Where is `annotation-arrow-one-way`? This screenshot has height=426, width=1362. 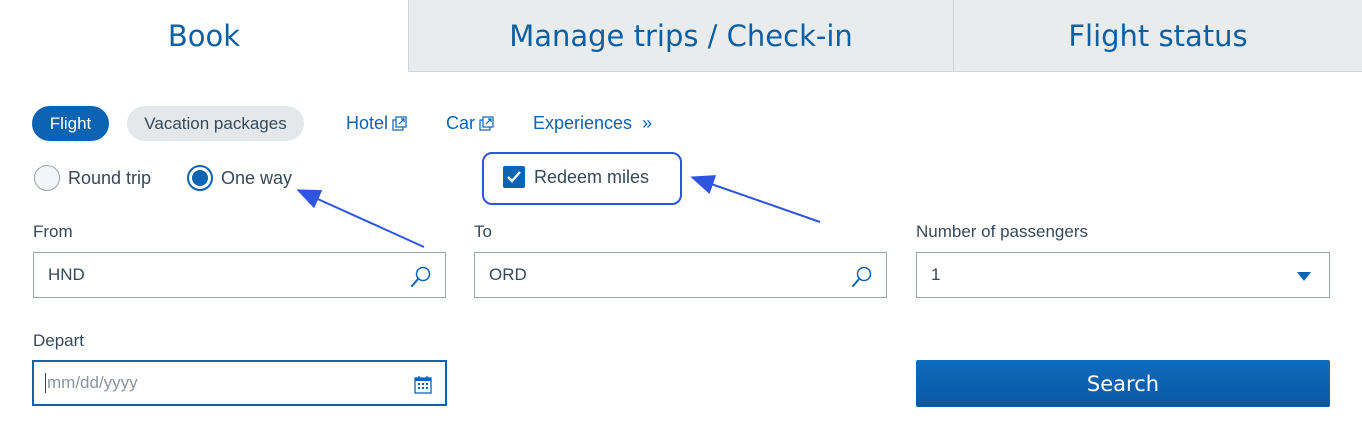 annotation-arrow-one-way is located at coordinates (360, 218).